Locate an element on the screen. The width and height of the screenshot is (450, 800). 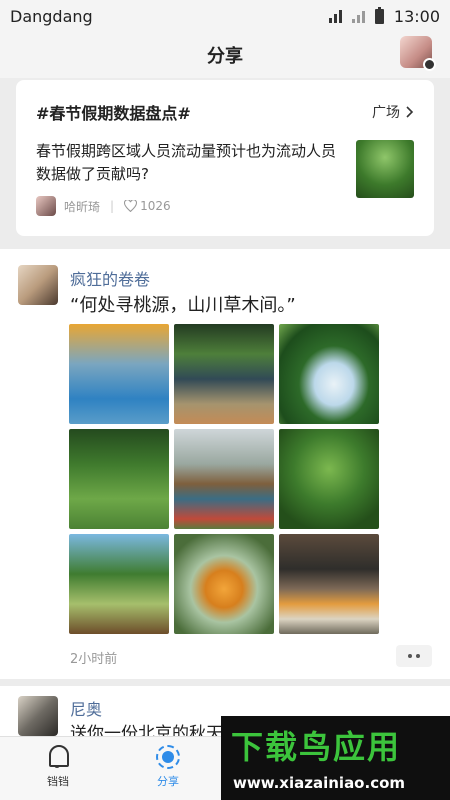
watermark-banner: 下载鸟应用 www.xiazainiao.com is located at coordinates (335, 758).